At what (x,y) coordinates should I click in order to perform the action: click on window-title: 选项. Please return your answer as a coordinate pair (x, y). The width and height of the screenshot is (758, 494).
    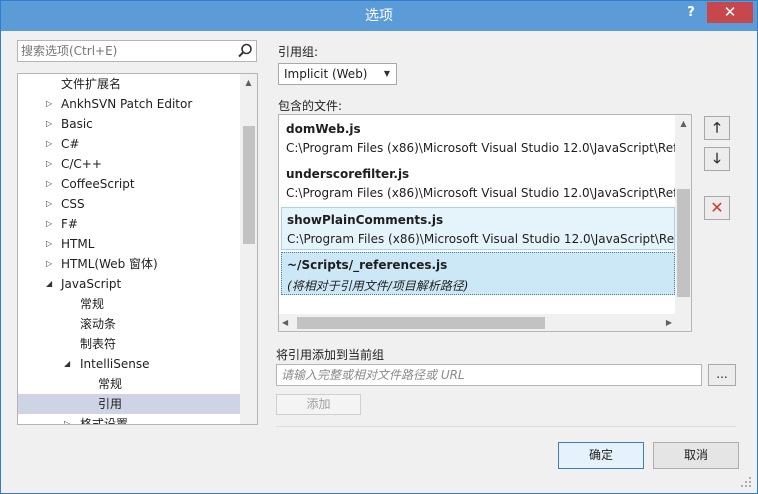
    Looking at the image, I should click on (379, 16).